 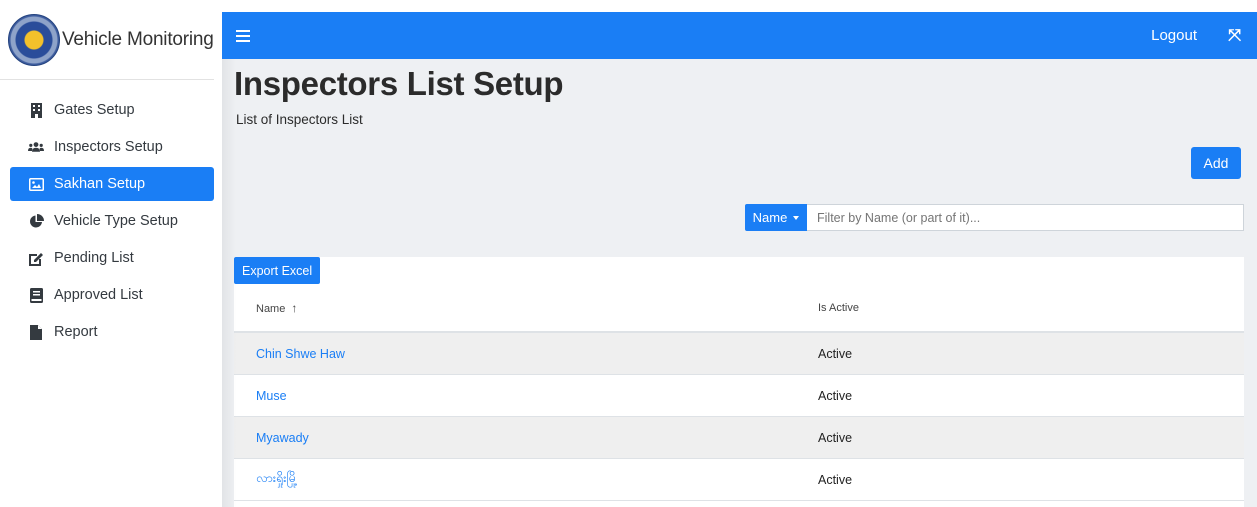 I want to click on expand-icon: ⤧, so click(x=1234, y=36).